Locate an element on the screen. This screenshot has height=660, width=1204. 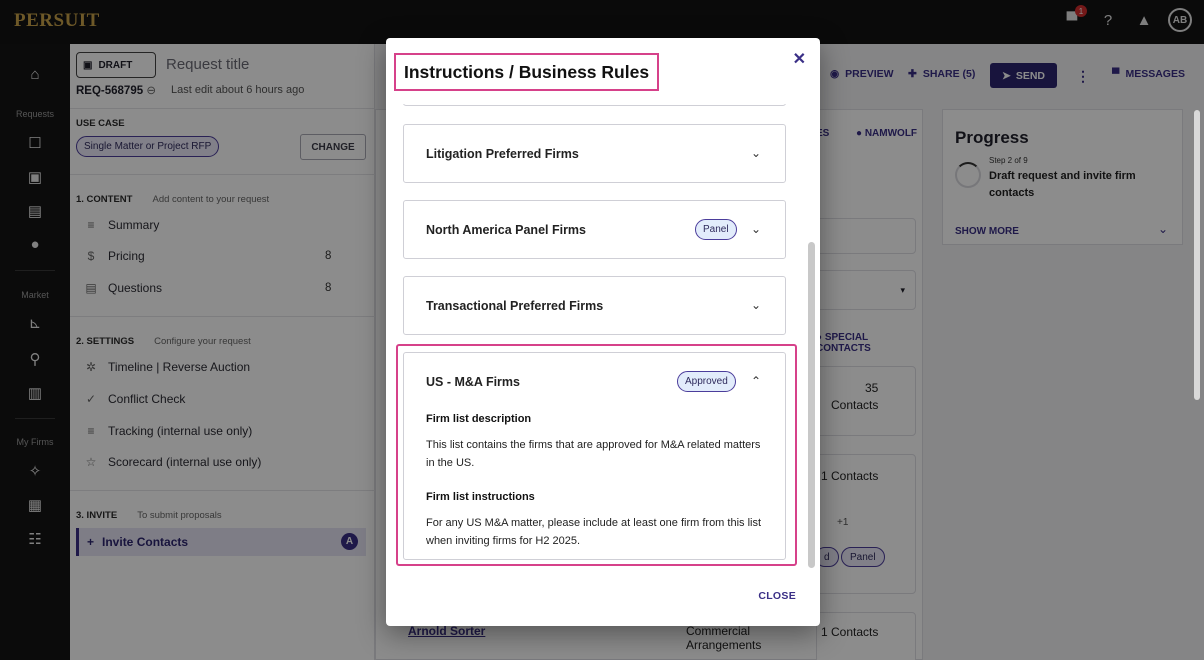
modal-scrollbar is located at coordinates (811, 405).